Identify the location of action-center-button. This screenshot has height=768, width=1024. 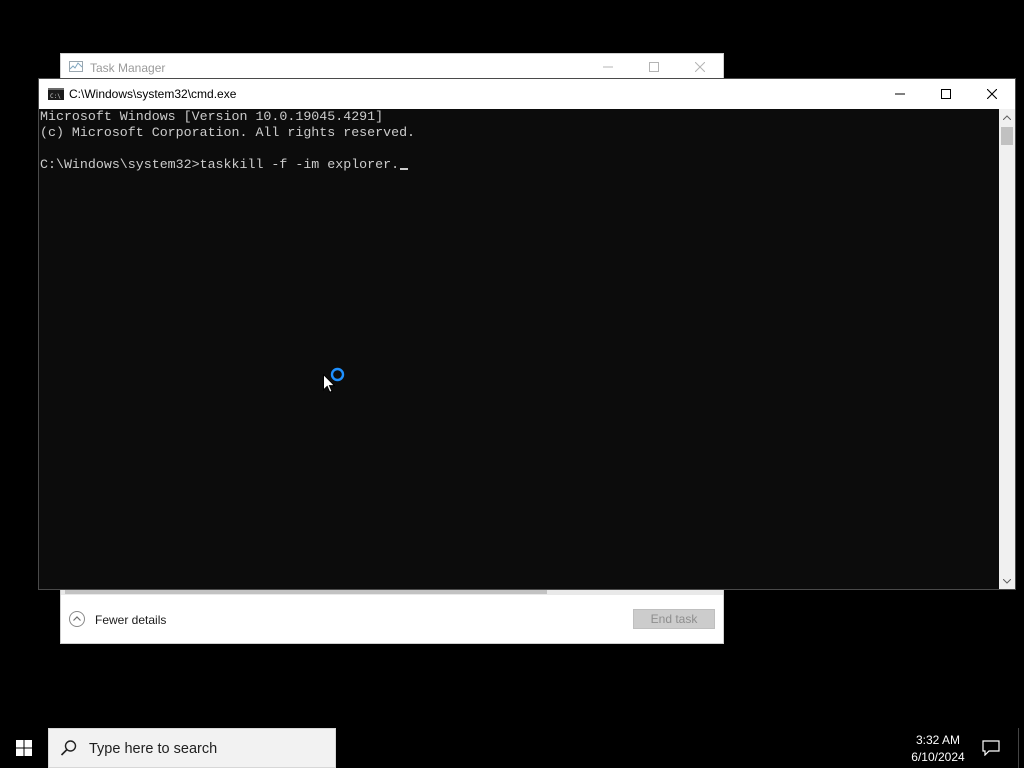
(991, 748).